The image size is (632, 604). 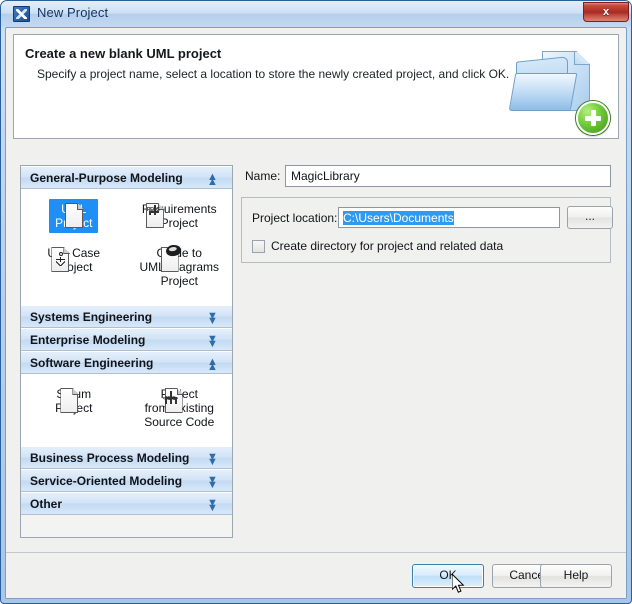 I want to click on category-label: Service-Oriented Modeling, so click(x=106, y=481).